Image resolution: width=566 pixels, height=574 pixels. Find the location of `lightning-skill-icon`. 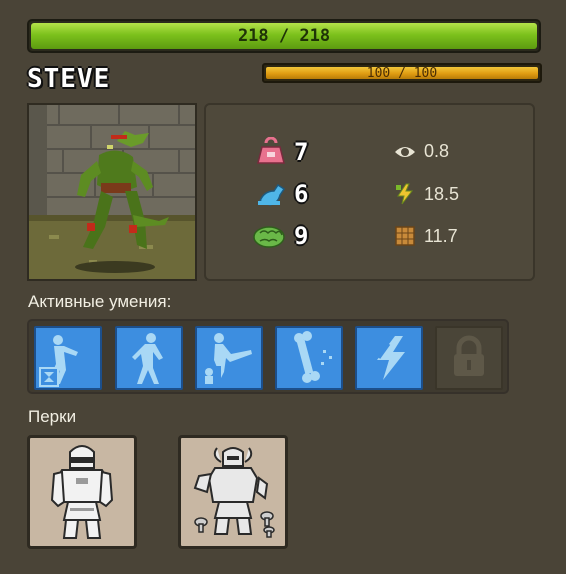

lightning-skill-icon is located at coordinates (391, 358).